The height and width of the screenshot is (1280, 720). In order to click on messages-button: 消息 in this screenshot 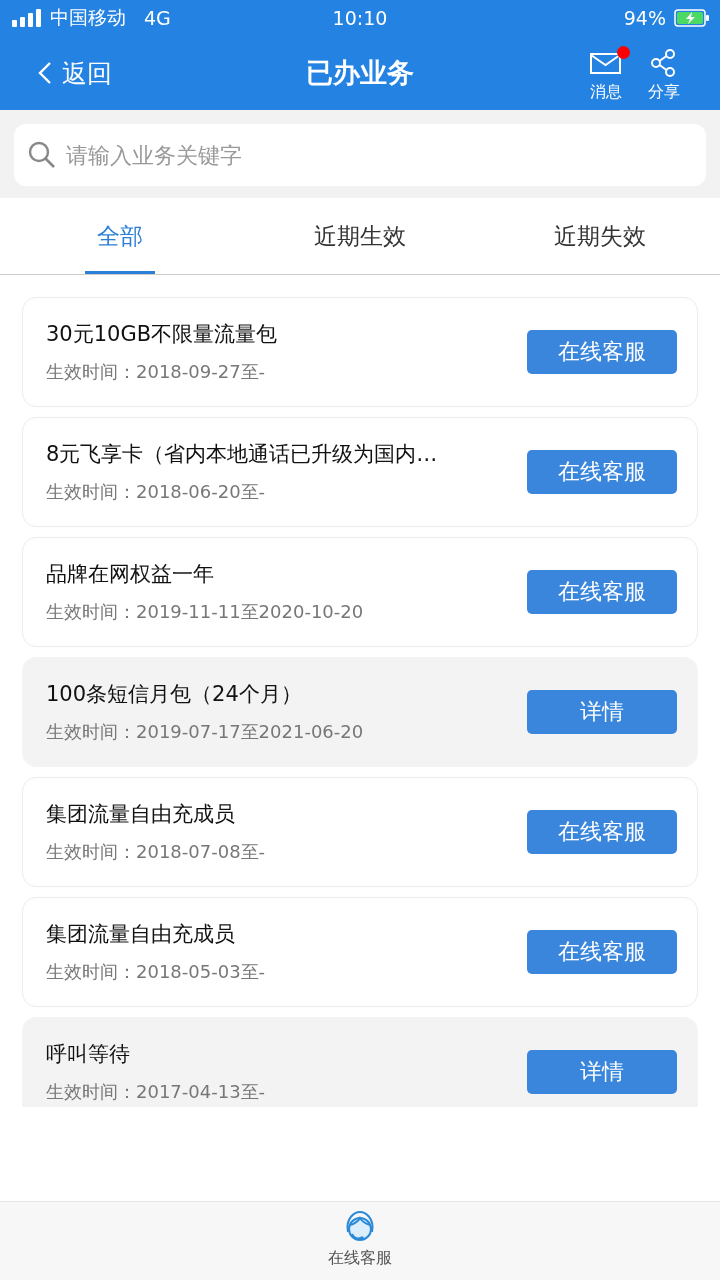, I will do `click(606, 73)`.